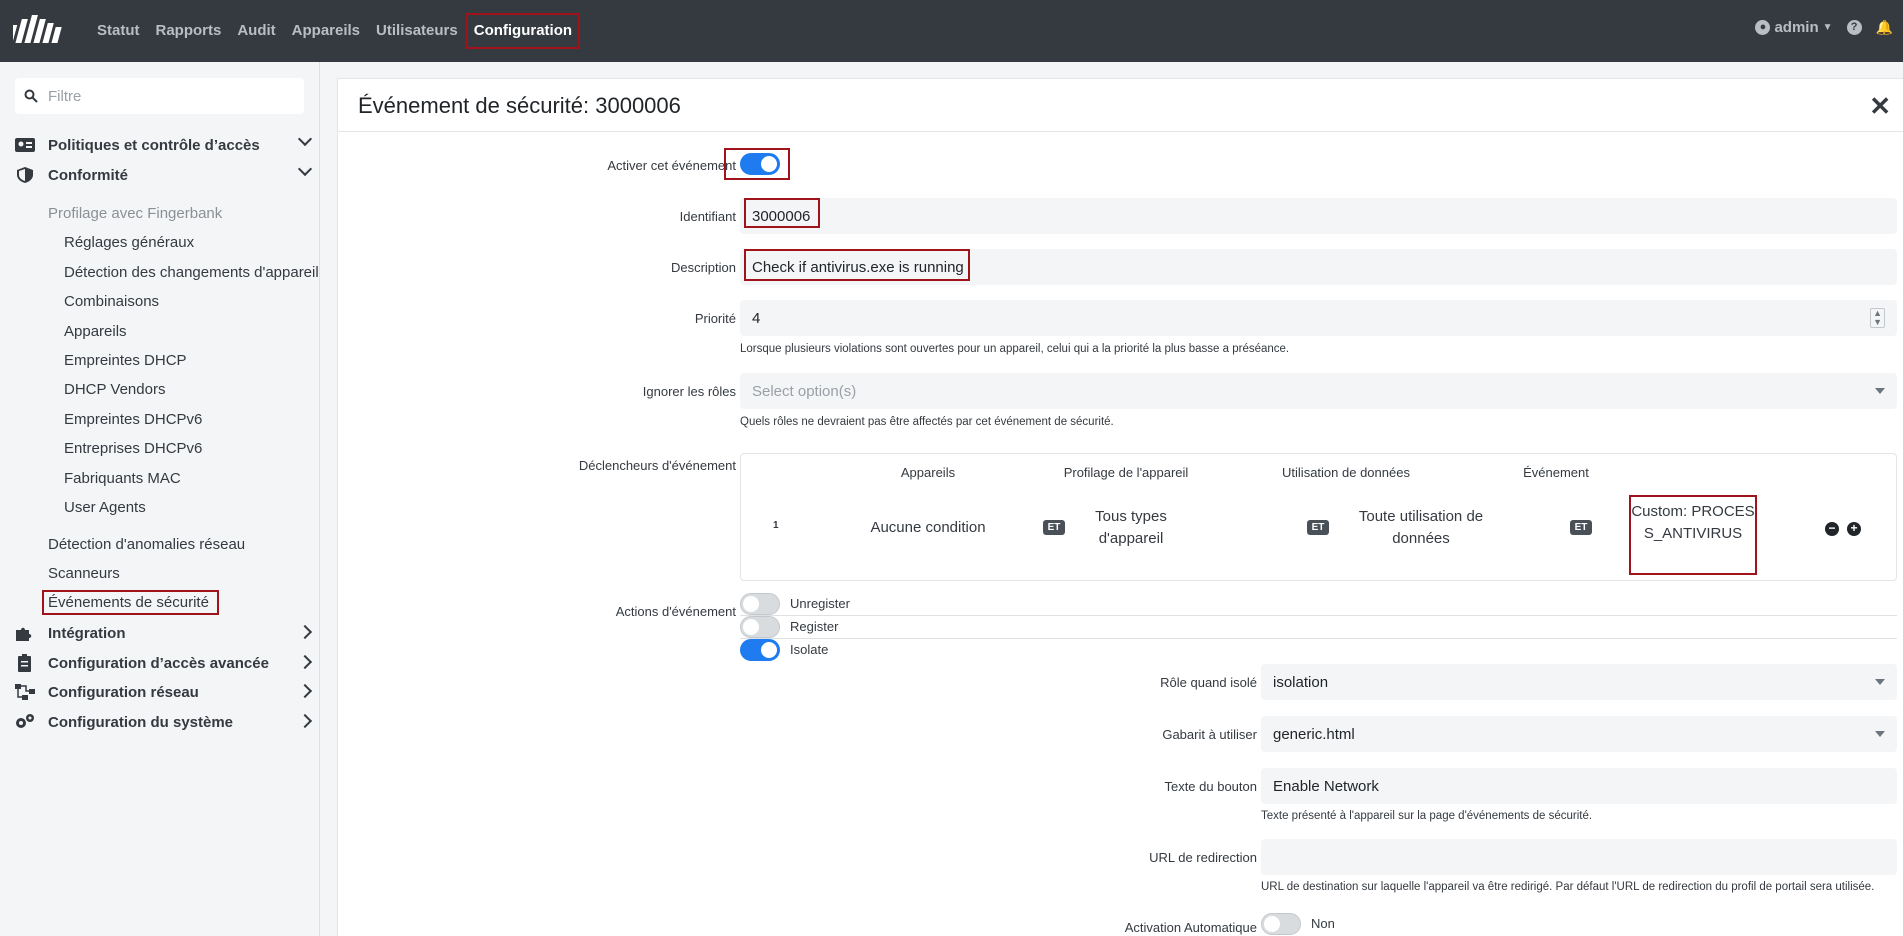  What do you see at coordinates (1131, 528) in the screenshot?
I see `trigger-profiling: Tous types d'appareil` at bounding box center [1131, 528].